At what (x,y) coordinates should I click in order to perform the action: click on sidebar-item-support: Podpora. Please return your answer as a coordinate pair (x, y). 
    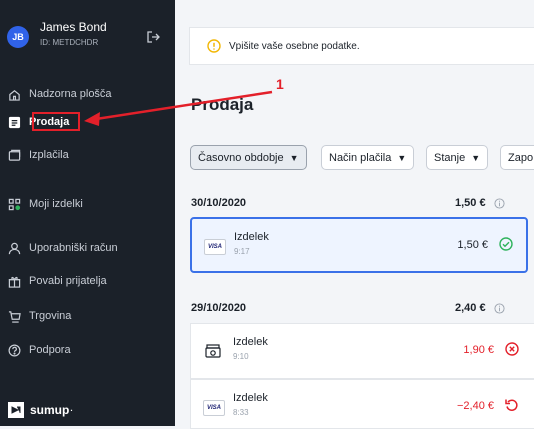
    Looking at the image, I should click on (39, 350).